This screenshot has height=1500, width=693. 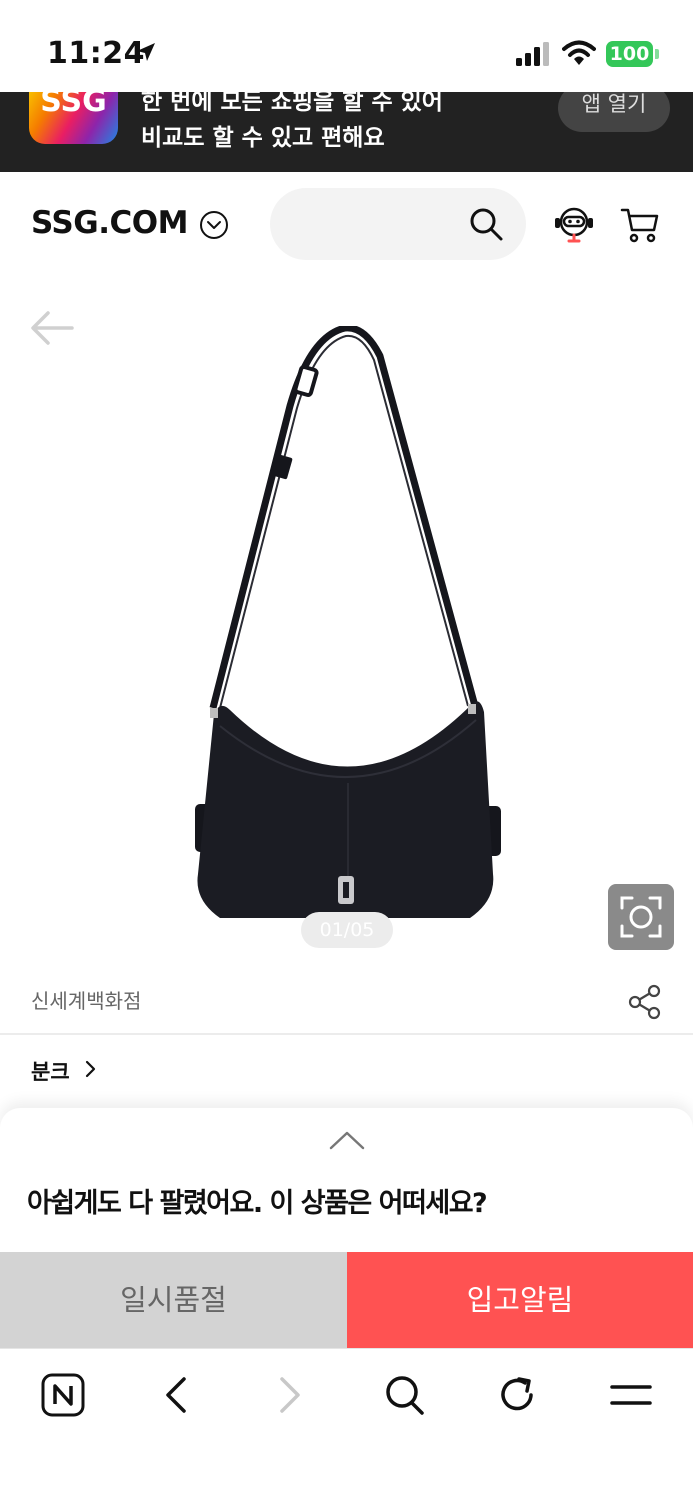 What do you see at coordinates (50, 1071) in the screenshot?
I see `brand-link: 분크` at bounding box center [50, 1071].